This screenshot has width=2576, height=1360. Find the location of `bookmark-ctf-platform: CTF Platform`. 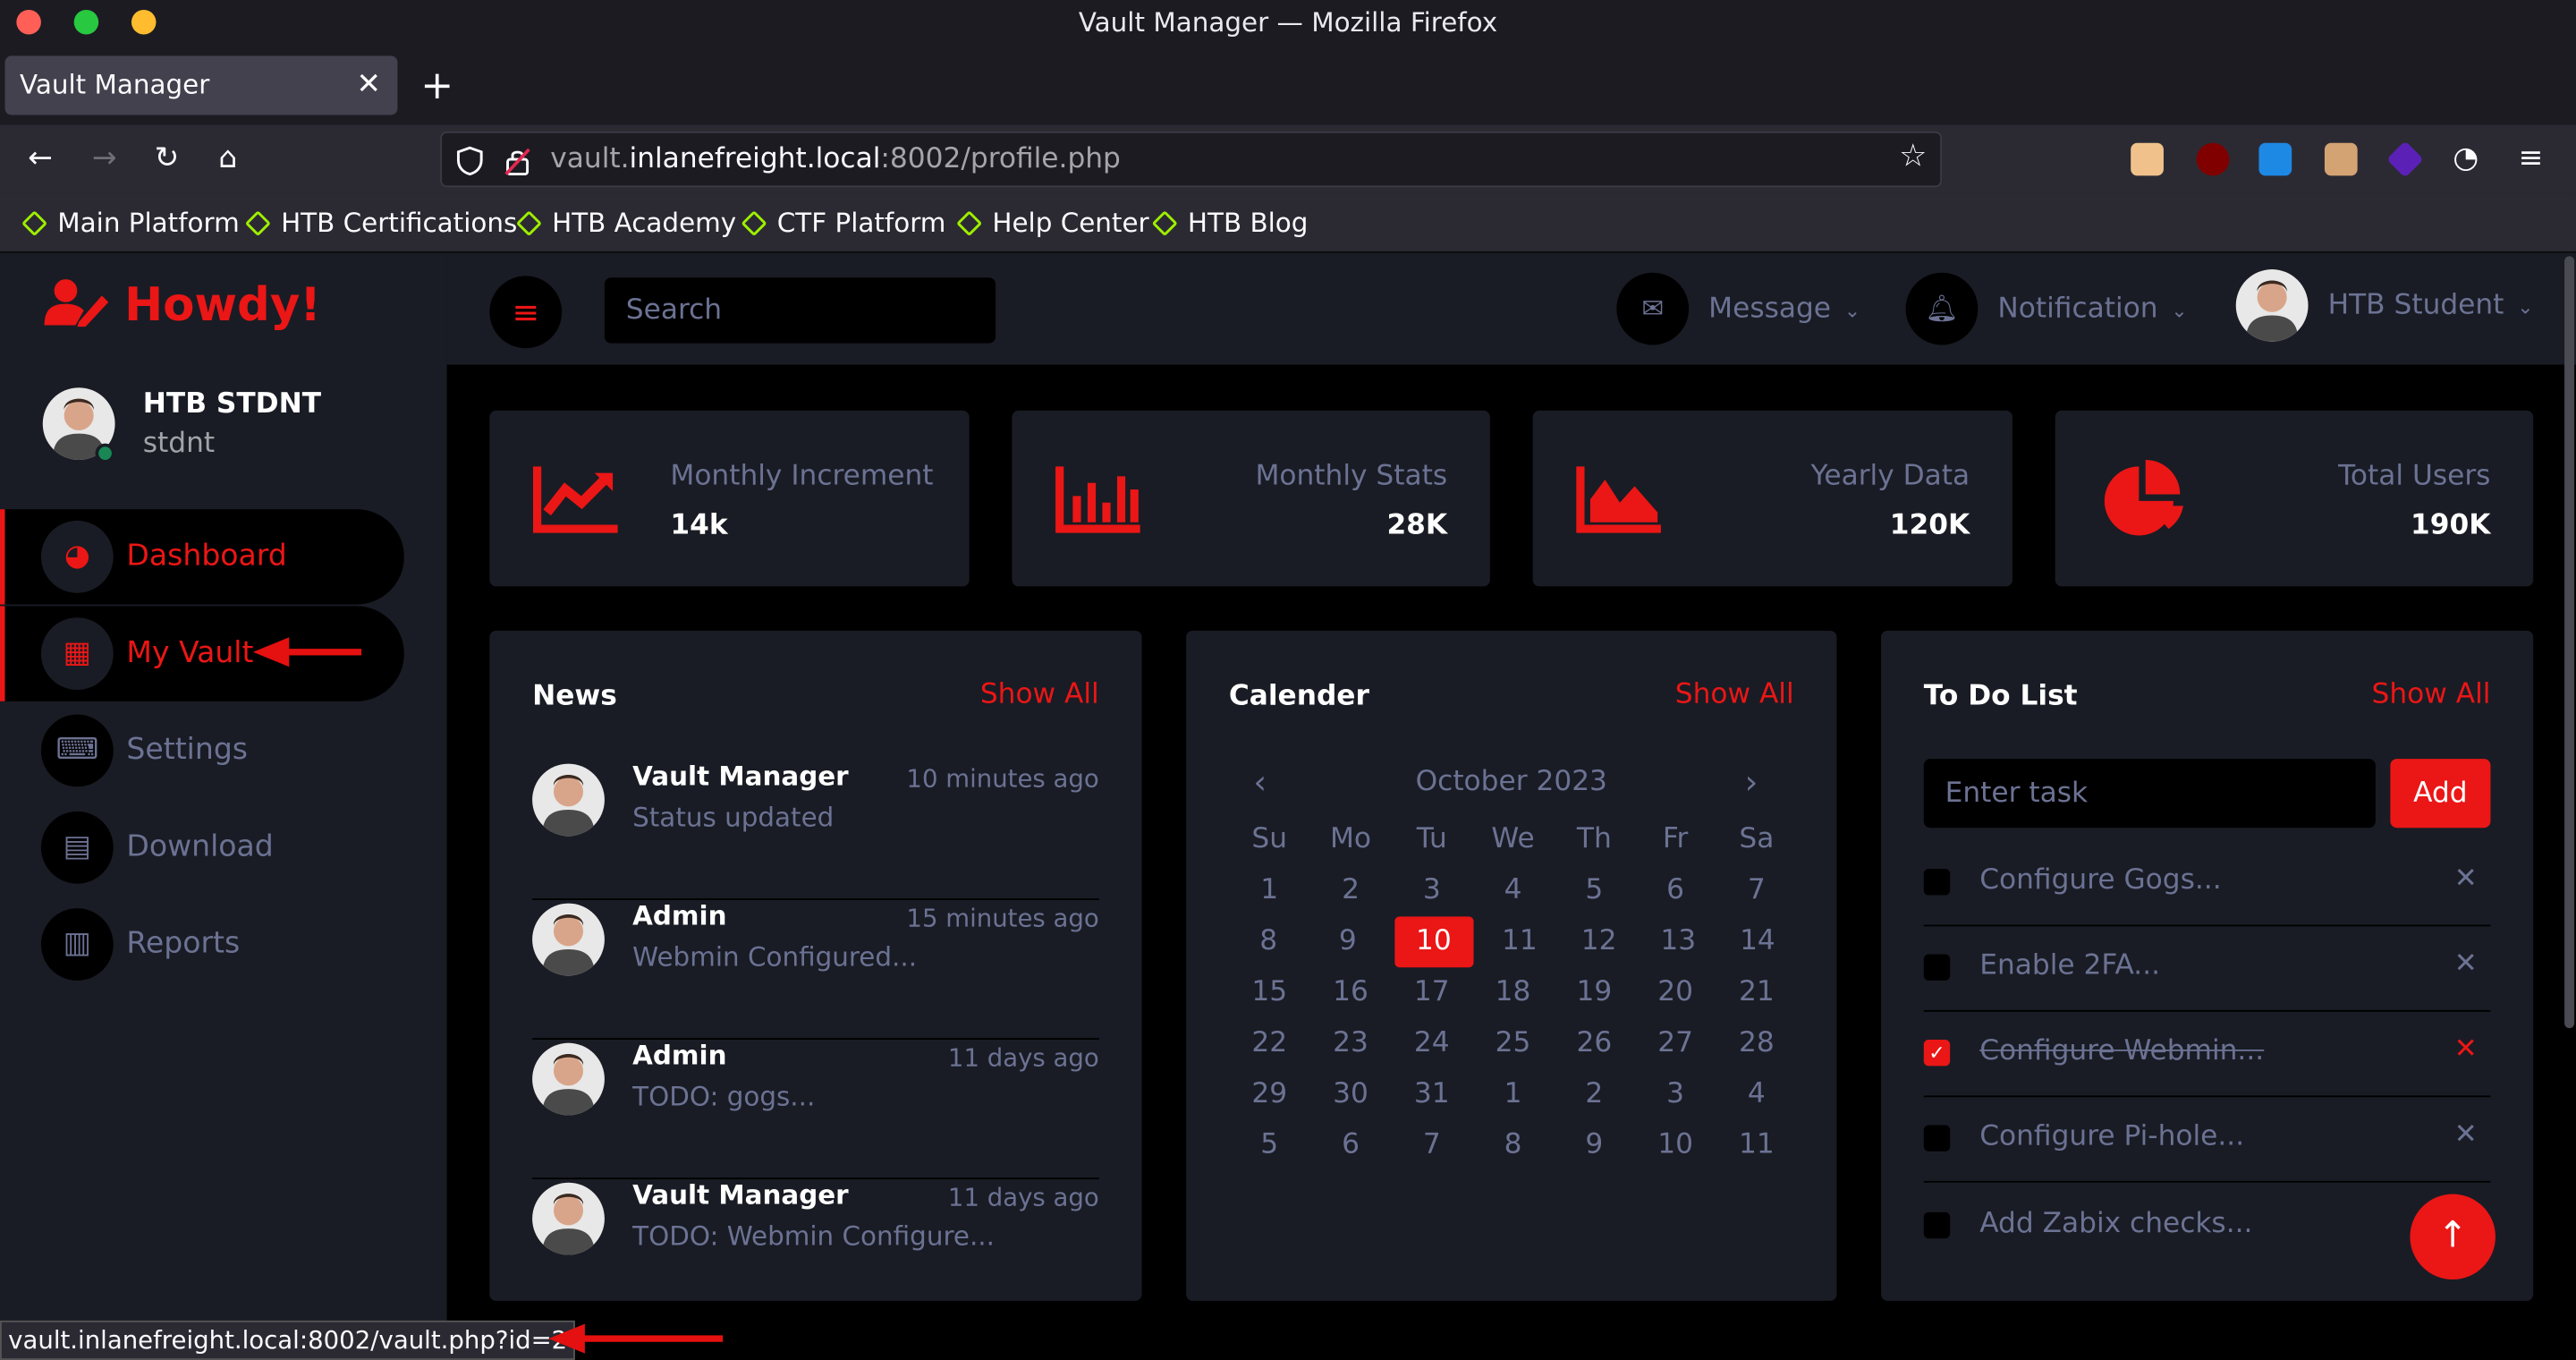

bookmark-ctf-platform: CTF Platform is located at coordinates (843, 224).